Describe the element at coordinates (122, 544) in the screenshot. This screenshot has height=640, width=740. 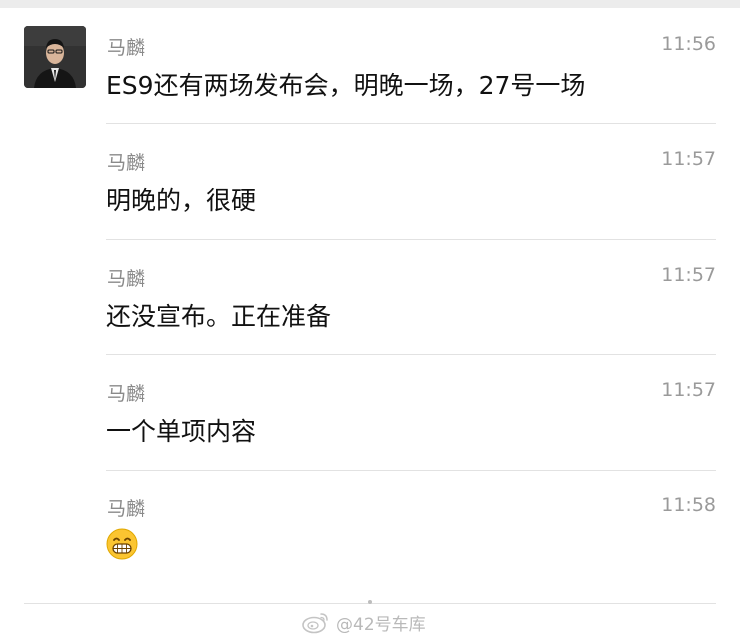
I see `grinning-face-with-teeth-icon` at that location.